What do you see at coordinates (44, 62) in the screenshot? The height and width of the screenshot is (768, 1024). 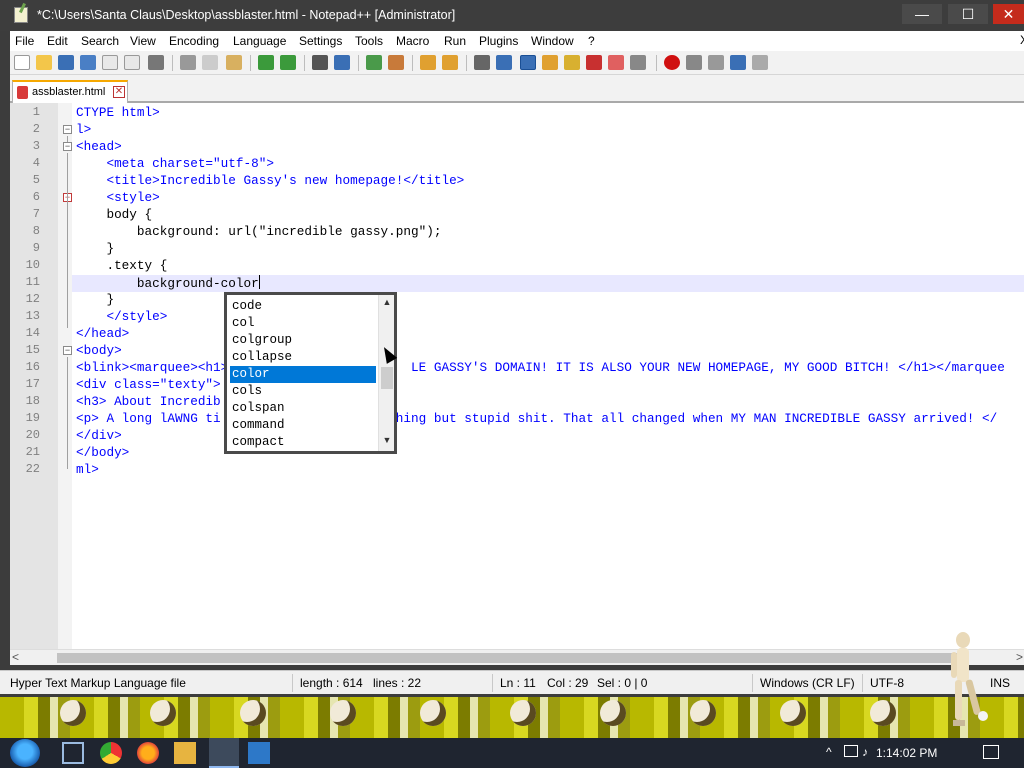 I see `open-file-icon` at bounding box center [44, 62].